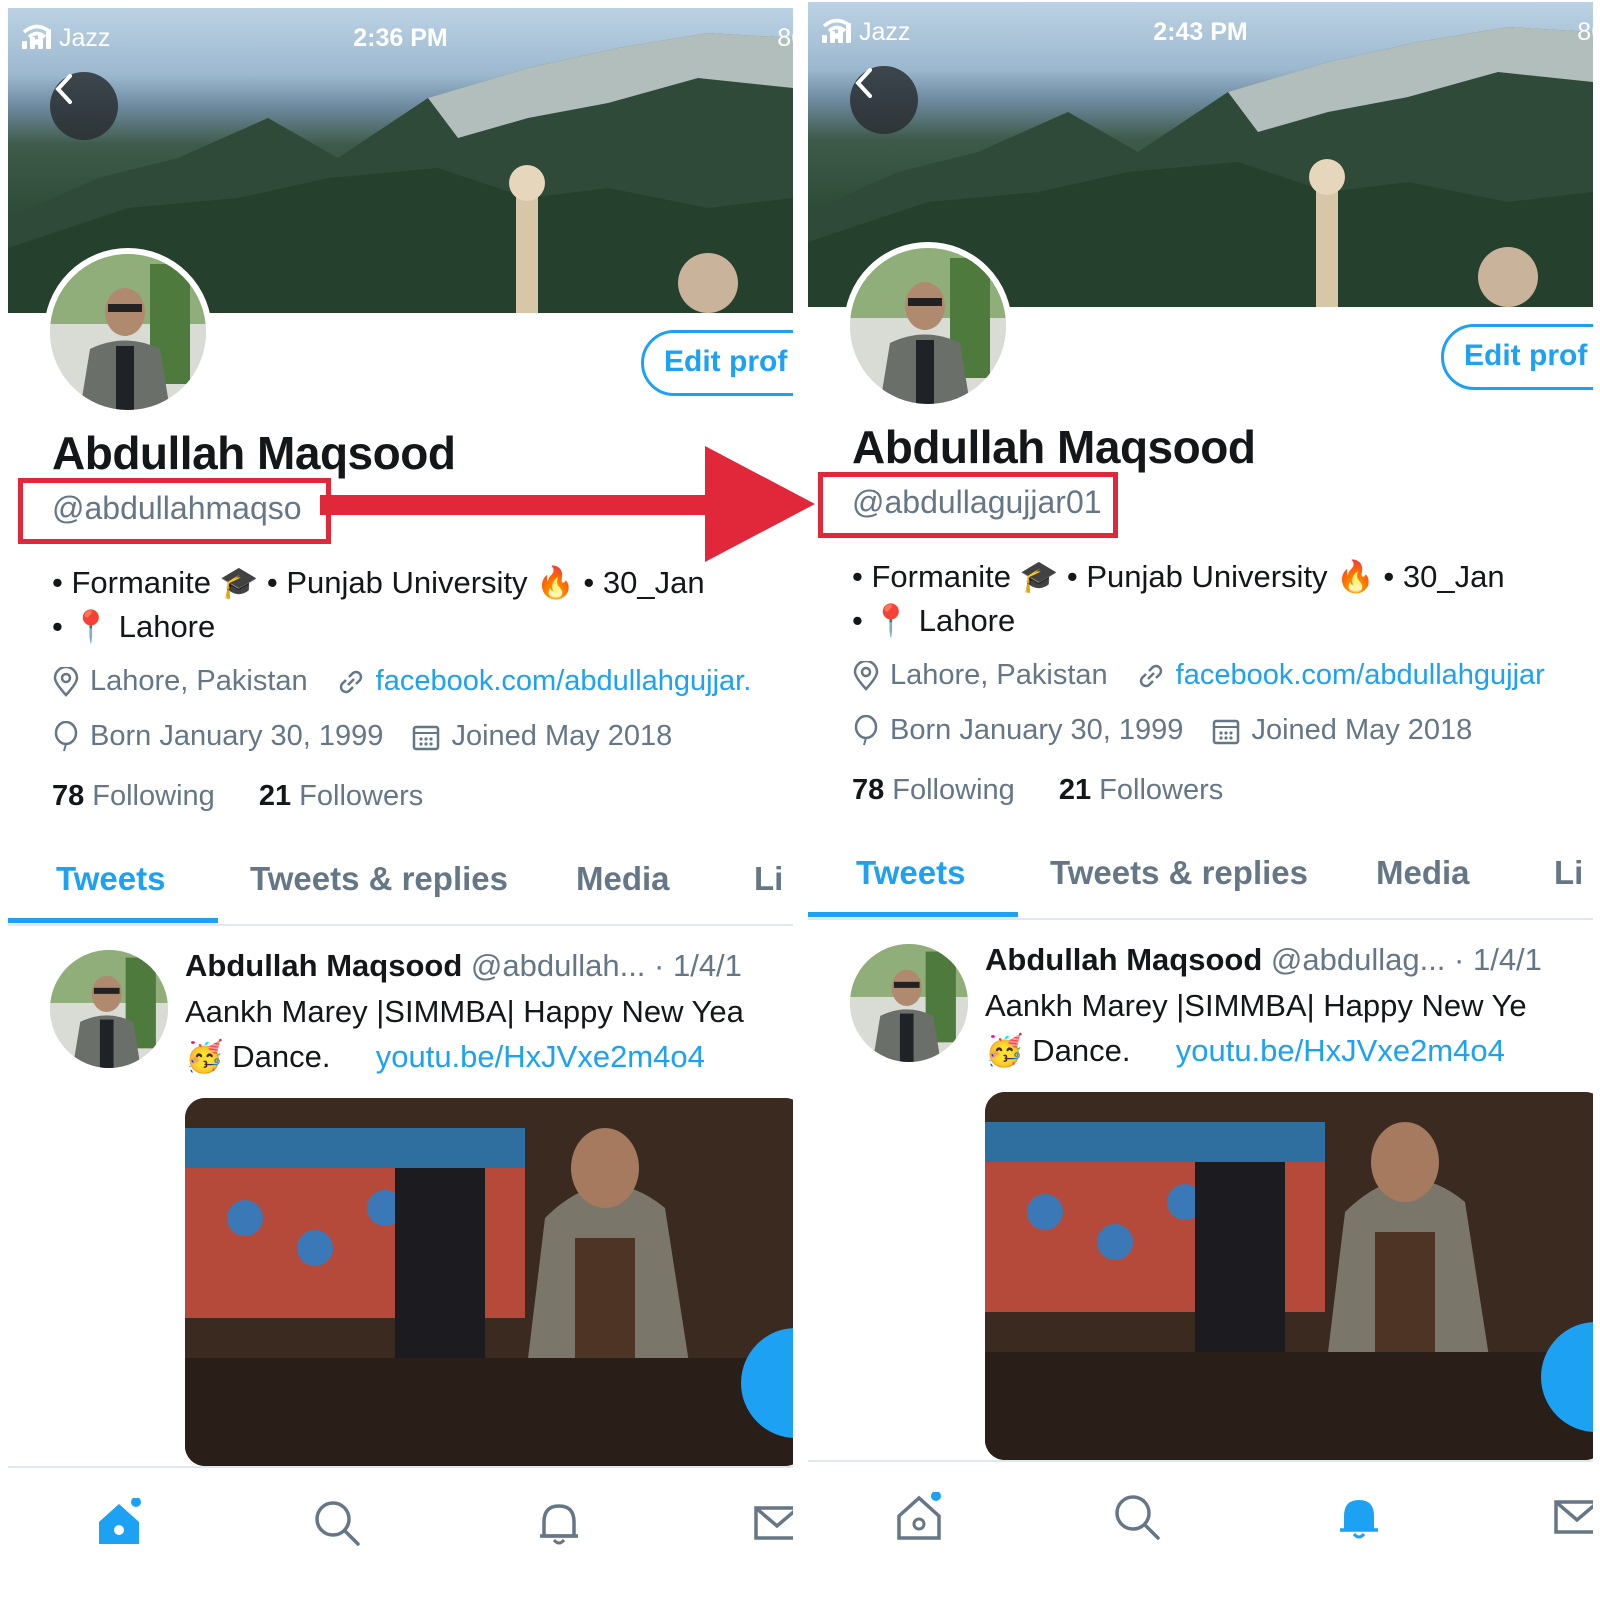 The height and width of the screenshot is (1600, 1600). Describe the element at coordinates (464, 1011) in the screenshot. I see `tweet-text: Aankh Marey |SIMMBA| Happy New Yea` at that location.